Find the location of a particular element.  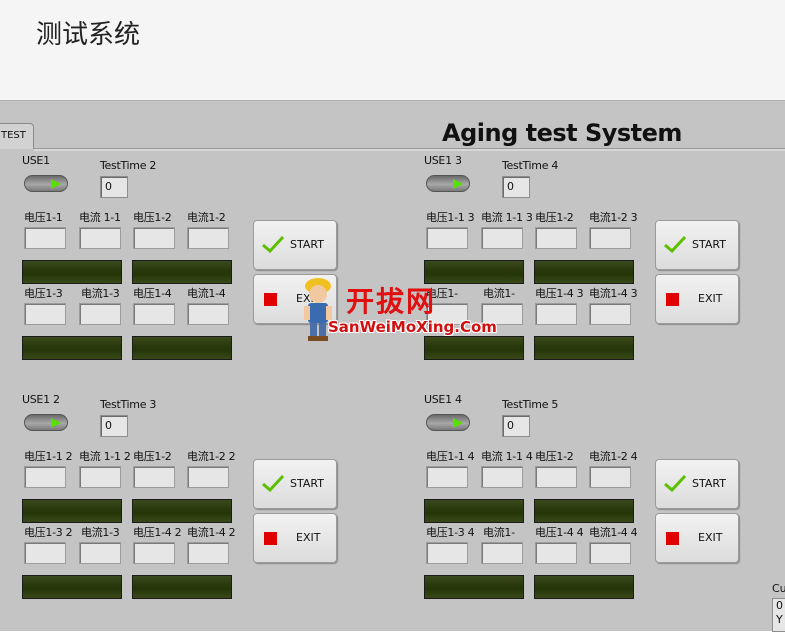

voltage-label: 电压1-4 is located at coordinates (152, 293).